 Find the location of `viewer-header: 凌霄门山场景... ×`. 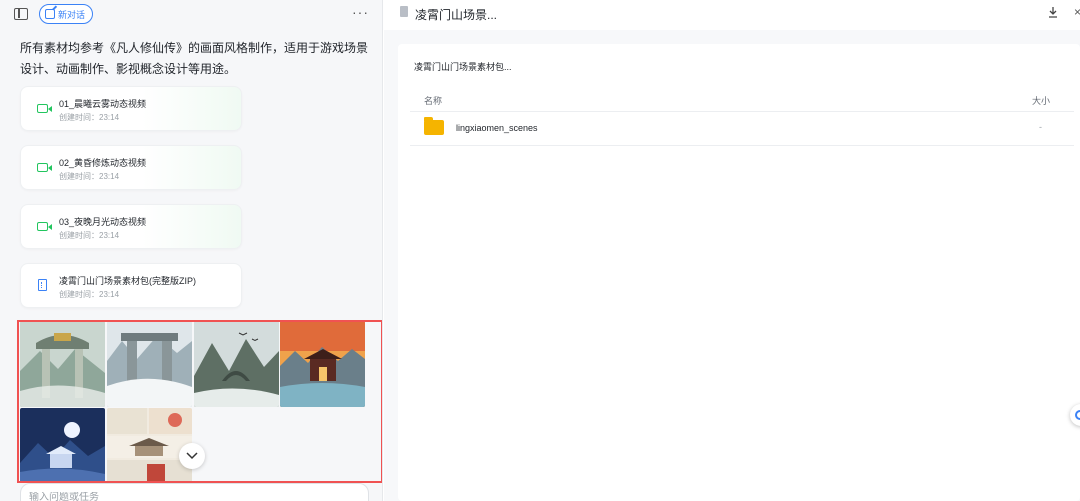

viewer-header: 凌霄门山场景... × is located at coordinates (732, 15).